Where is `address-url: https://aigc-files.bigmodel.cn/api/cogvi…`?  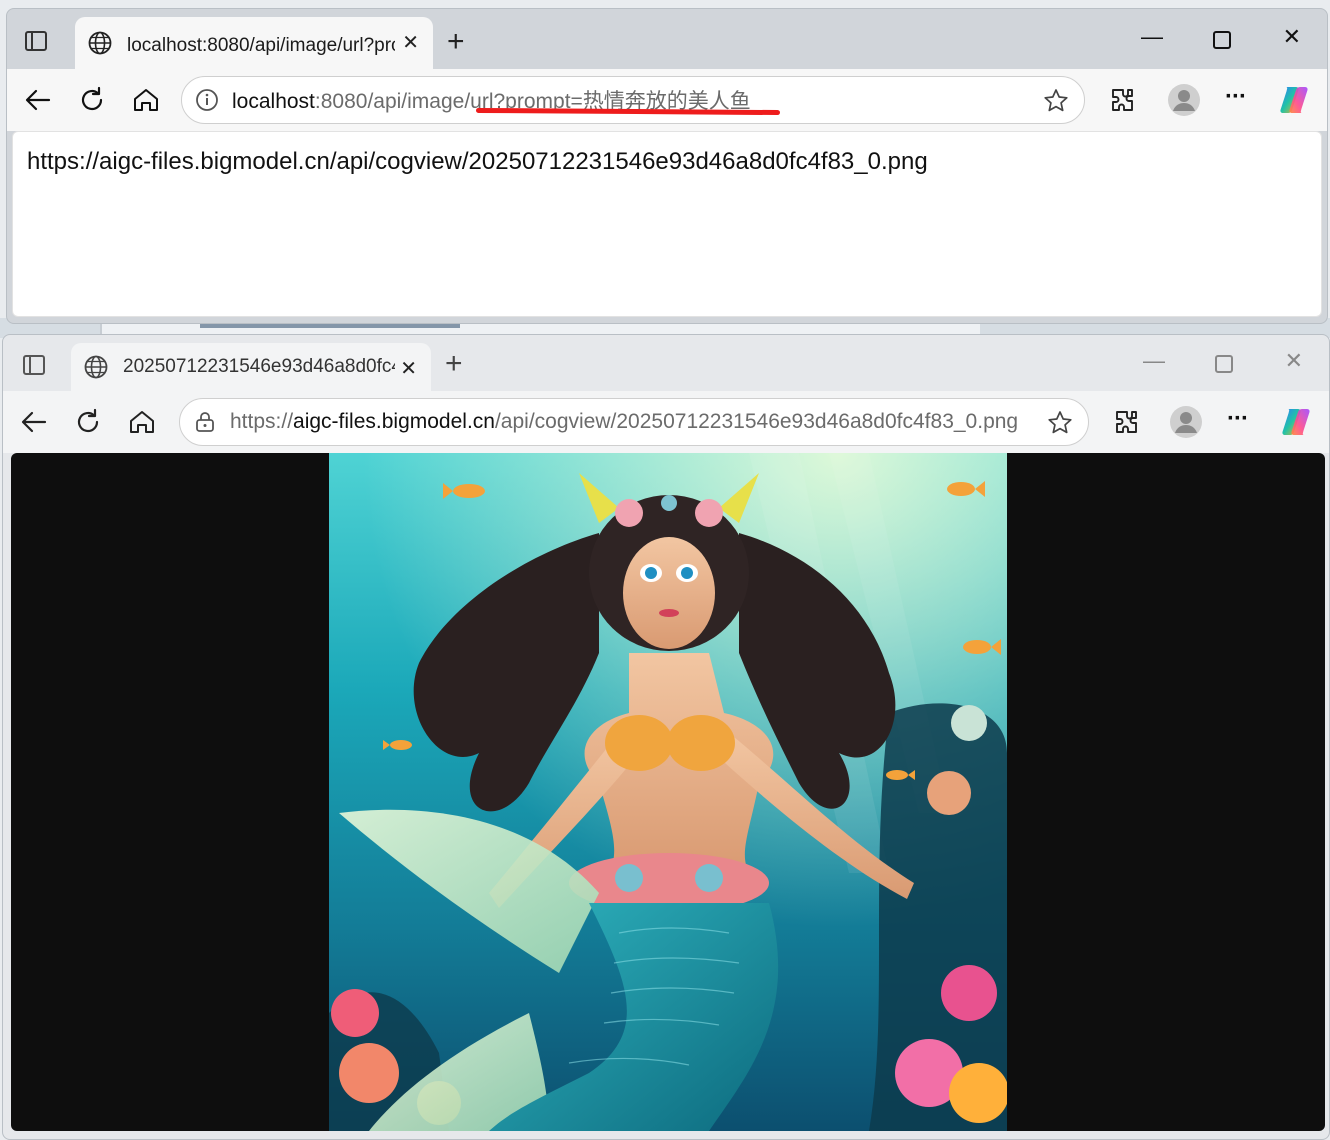
address-url: https://aigc-files.bigmodel.cn/api/cogvi… is located at coordinates (624, 421).